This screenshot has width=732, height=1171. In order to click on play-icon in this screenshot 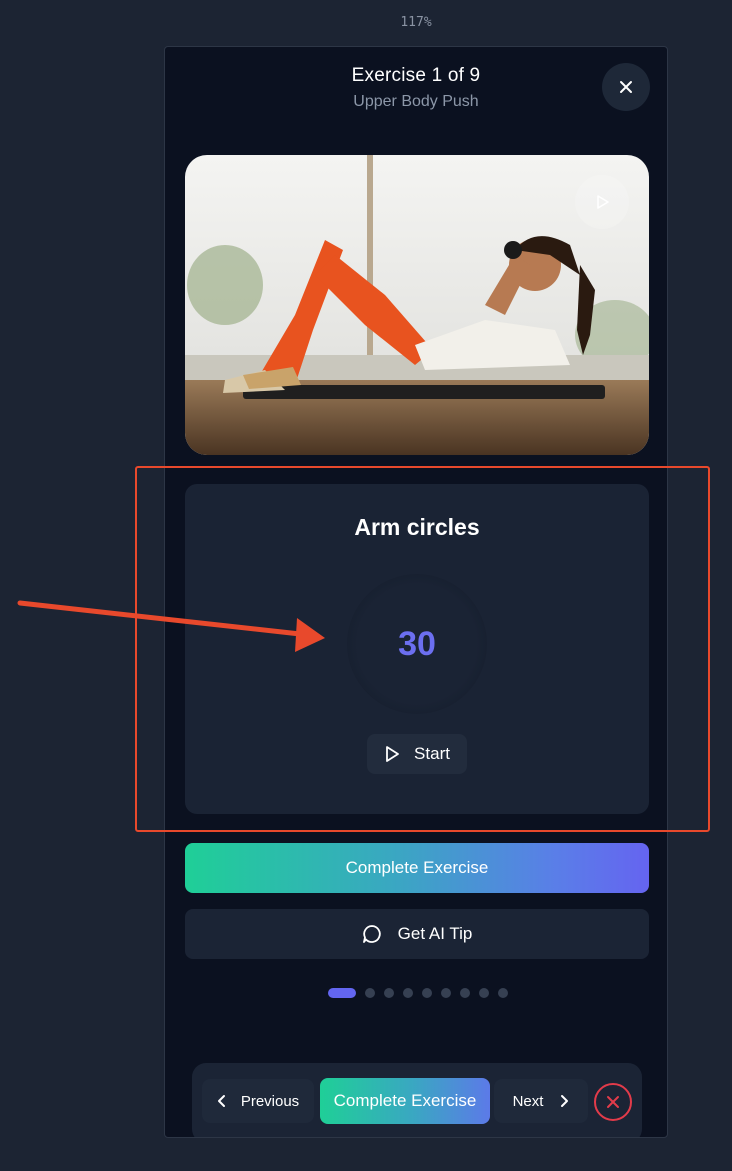, I will do `click(603, 202)`.